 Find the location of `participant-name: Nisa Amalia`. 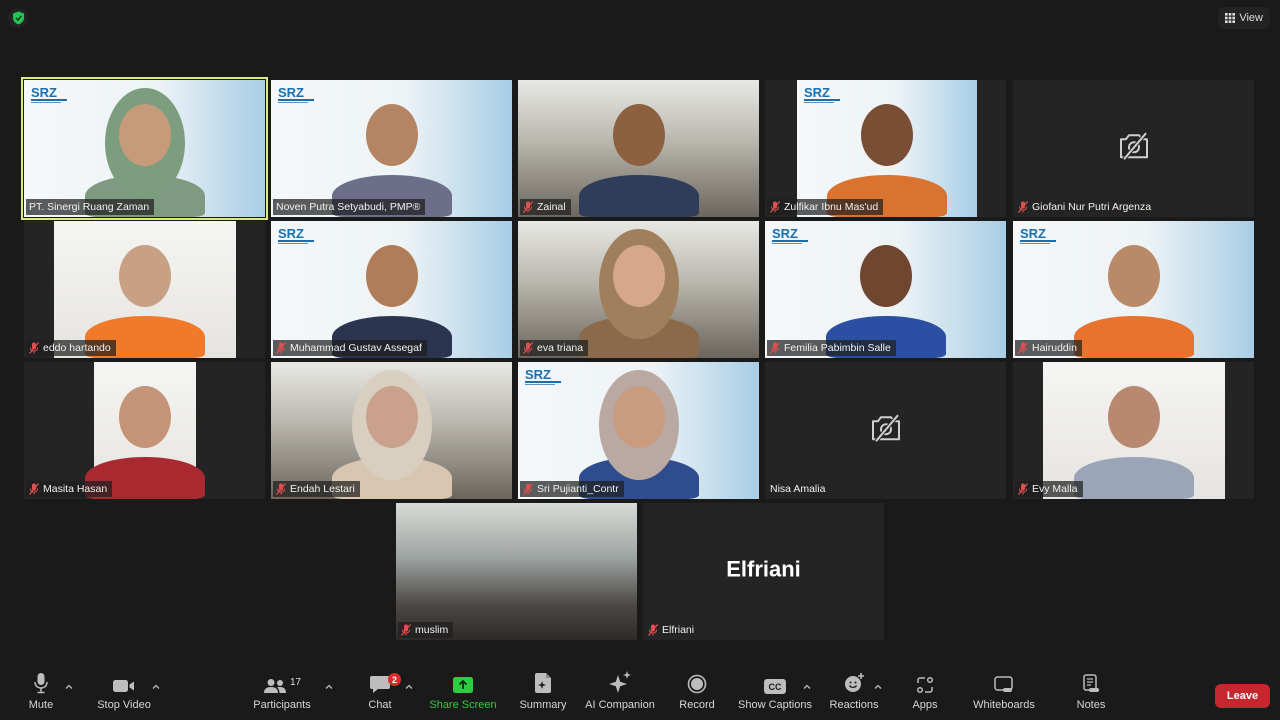

participant-name: Nisa Amalia is located at coordinates (798, 489).